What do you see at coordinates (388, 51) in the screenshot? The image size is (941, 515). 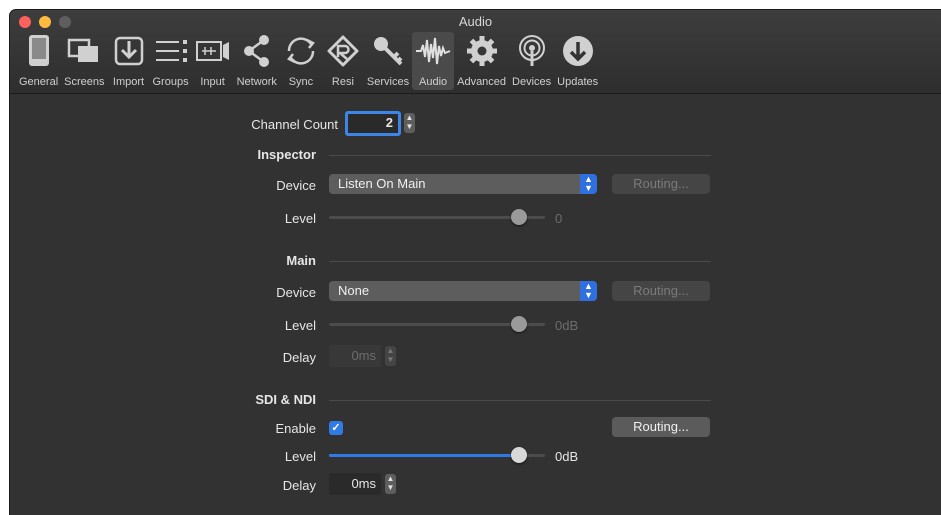 I see `services-icon` at bounding box center [388, 51].